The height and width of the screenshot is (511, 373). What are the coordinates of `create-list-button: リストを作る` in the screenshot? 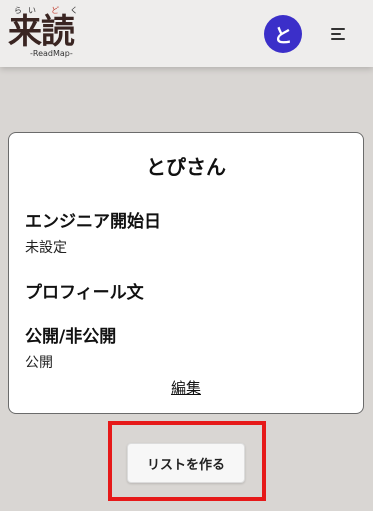 It's located at (186, 463).